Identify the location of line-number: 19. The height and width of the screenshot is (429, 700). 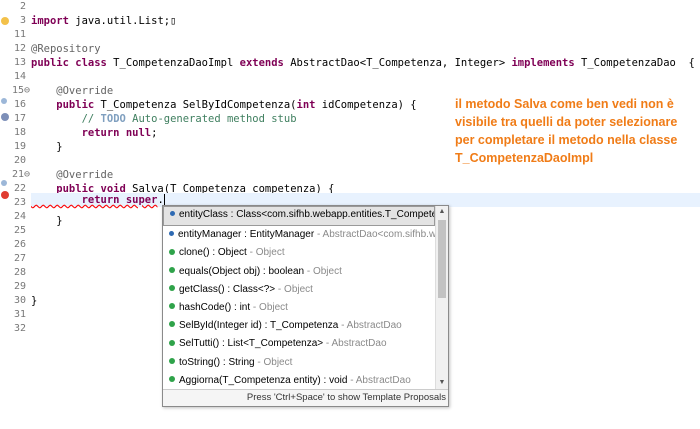
(19, 146).